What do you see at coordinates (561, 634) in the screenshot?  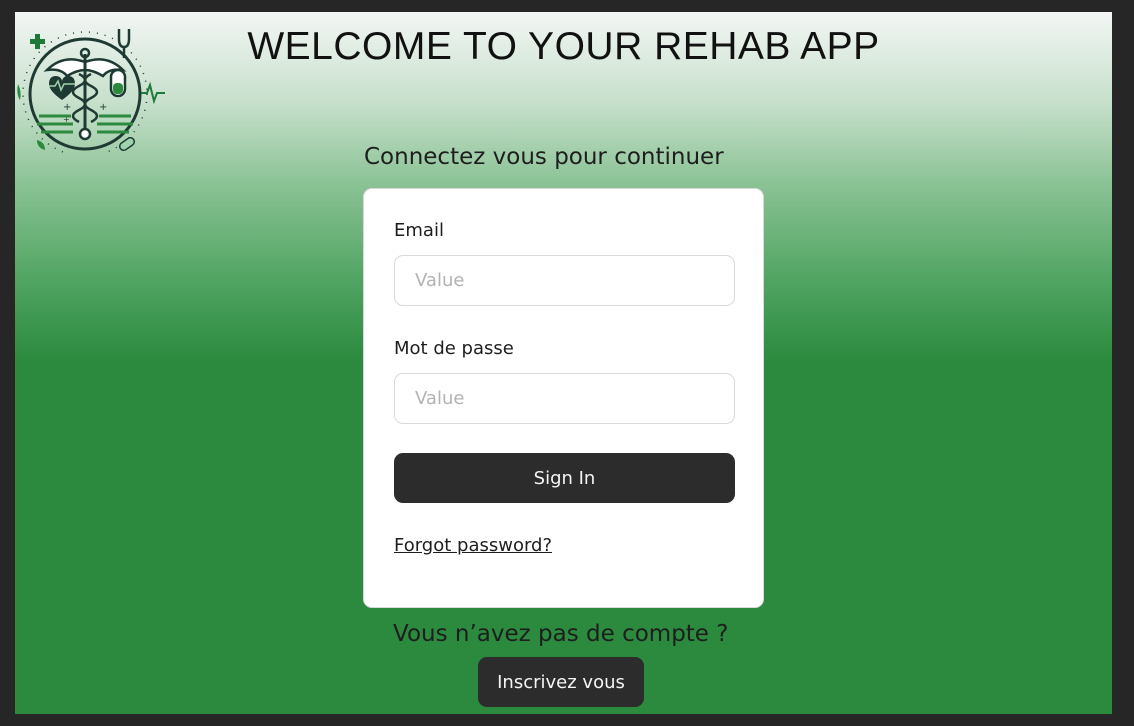 I see `no-account-prompt: Vous n’avez pas de compte ?` at bounding box center [561, 634].